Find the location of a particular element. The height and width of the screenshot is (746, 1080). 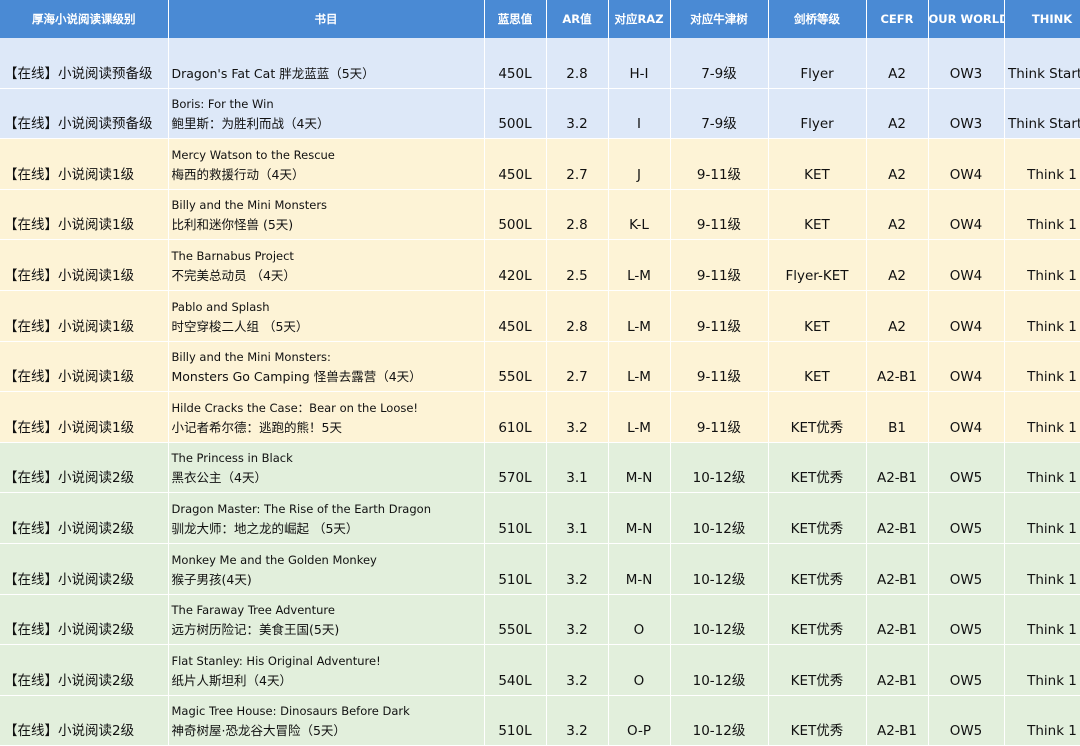

book-title-en: Mercy Watson to the Rescue is located at coordinates (253, 154).